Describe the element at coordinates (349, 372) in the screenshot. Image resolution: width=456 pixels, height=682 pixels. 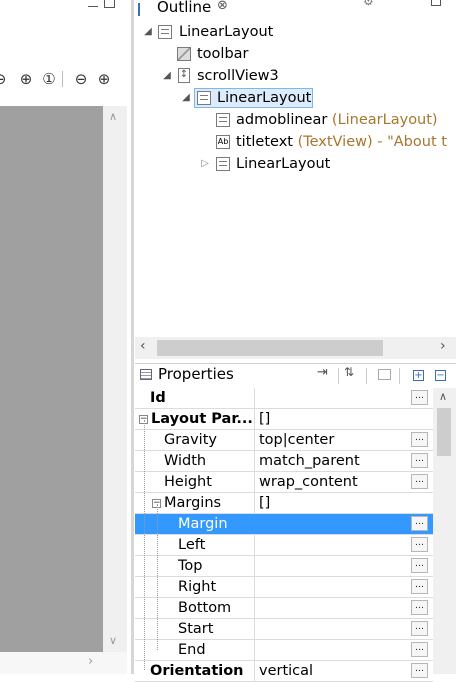
I see `sort-alphabetically-icon: ⇅` at that location.